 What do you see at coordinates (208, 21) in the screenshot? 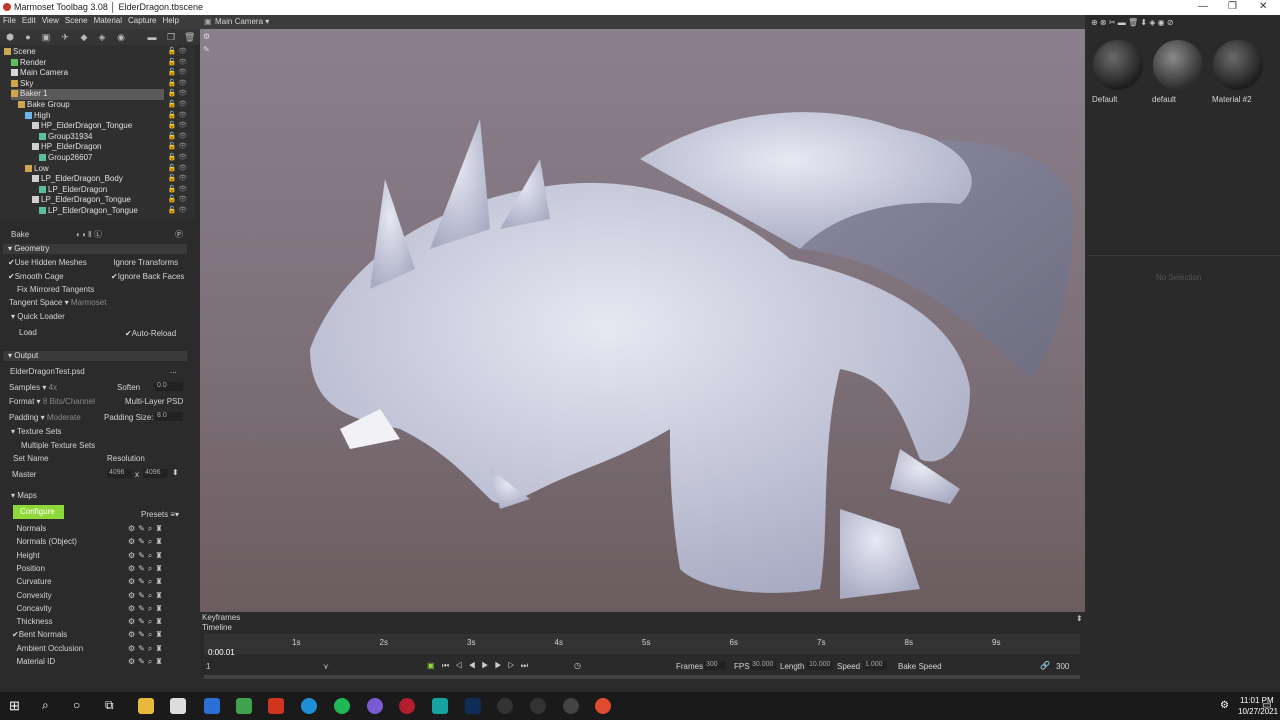
I see `camera-icon: ▣` at bounding box center [208, 21].